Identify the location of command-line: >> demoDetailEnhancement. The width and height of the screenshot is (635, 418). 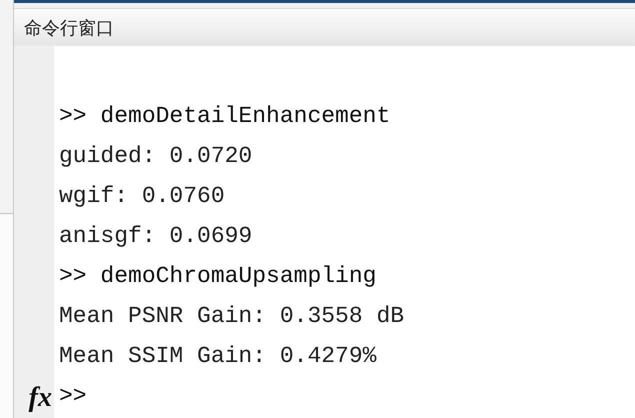
(224, 116).